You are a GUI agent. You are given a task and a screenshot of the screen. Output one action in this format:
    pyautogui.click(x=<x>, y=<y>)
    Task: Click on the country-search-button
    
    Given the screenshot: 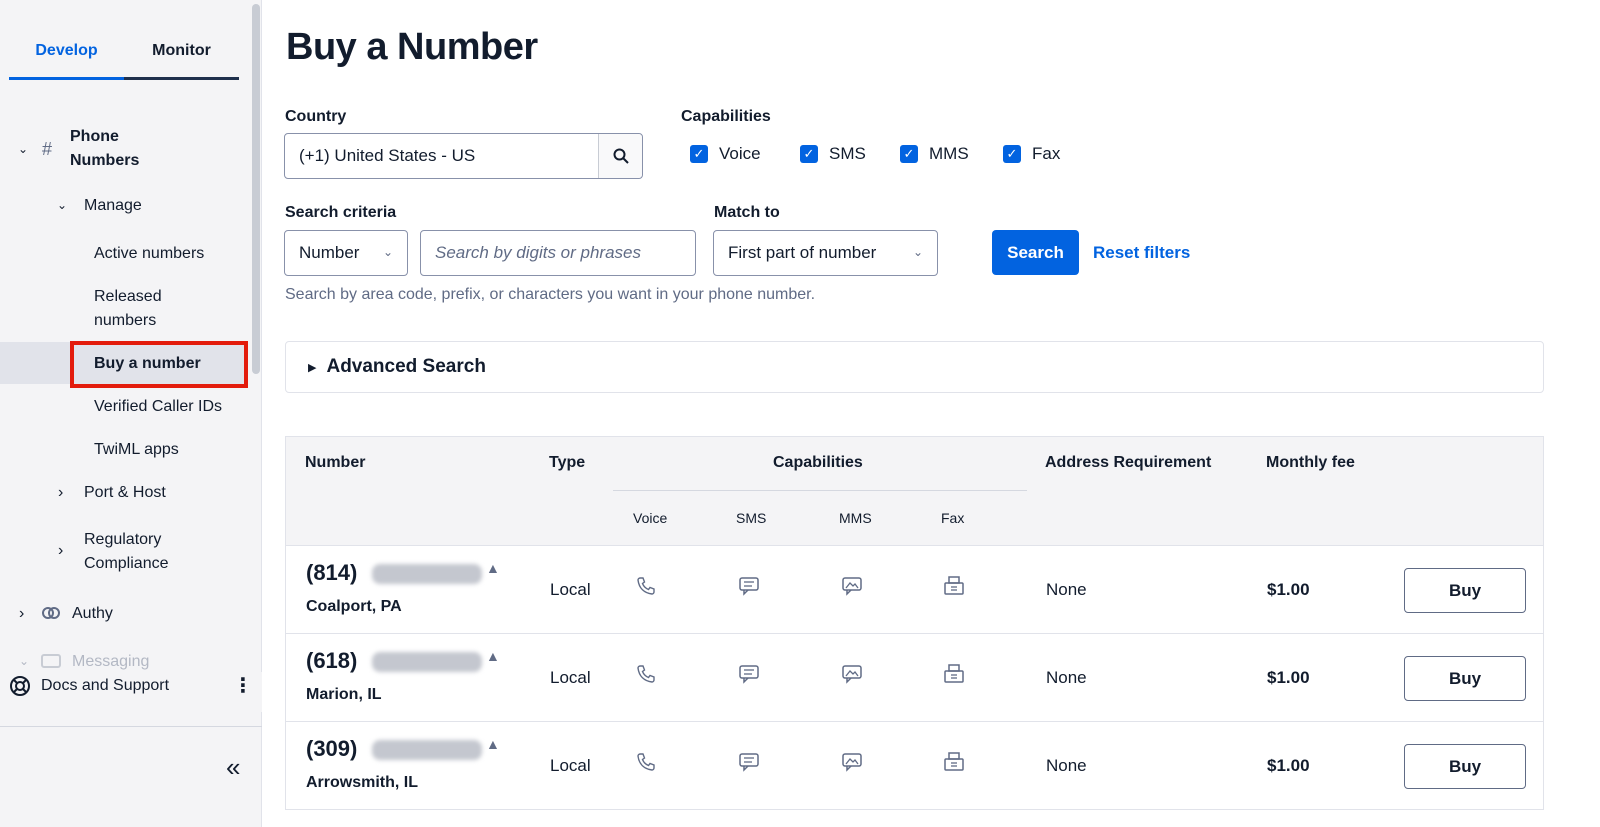 What is the action you would take?
    pyautogui.click(x=620, y=156)
    